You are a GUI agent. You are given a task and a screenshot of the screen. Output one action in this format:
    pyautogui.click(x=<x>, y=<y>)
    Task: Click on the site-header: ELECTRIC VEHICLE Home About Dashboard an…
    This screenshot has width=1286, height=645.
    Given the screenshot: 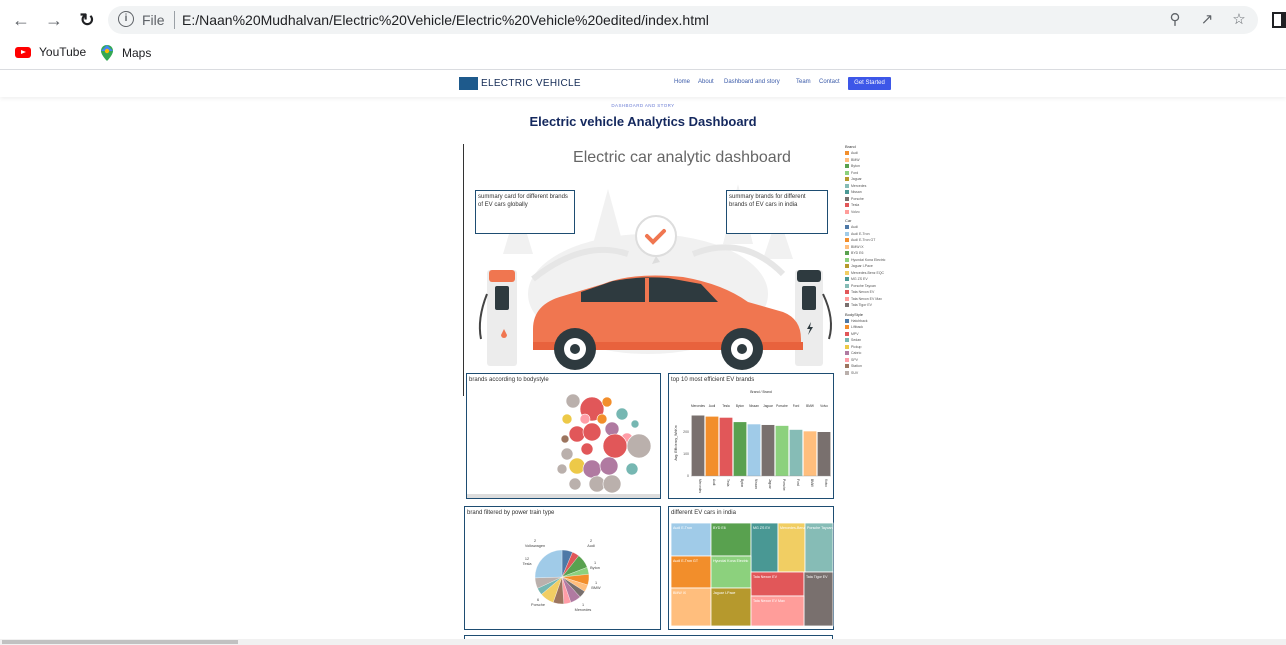 What is the action you would take?
    pyautogui.click(x=643, y=84)
    